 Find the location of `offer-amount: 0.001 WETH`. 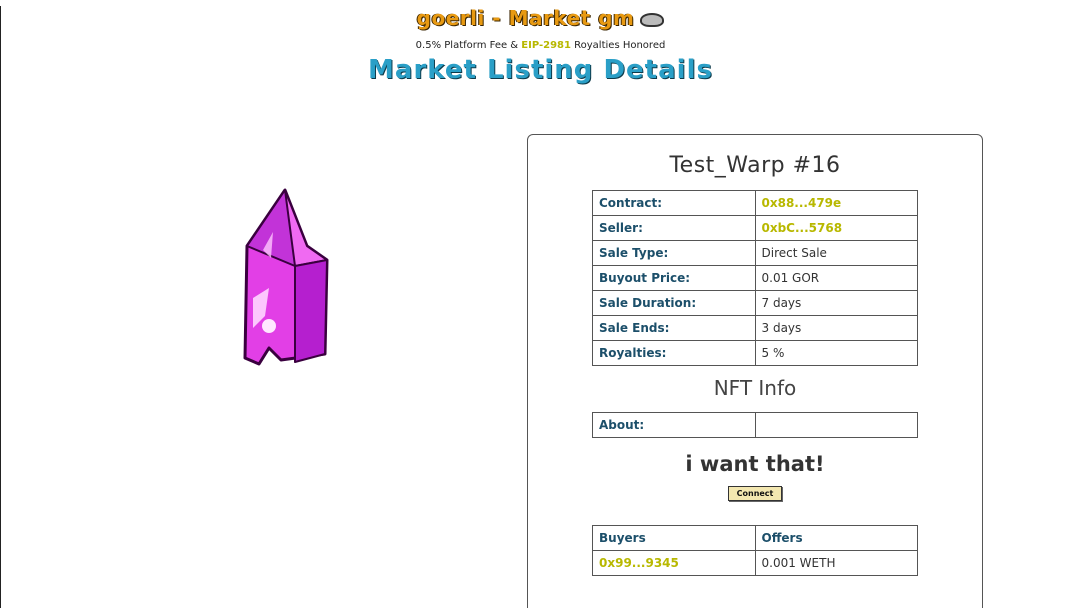

offer-amount: 0.001 WETH is located at coordinates (836, 563).